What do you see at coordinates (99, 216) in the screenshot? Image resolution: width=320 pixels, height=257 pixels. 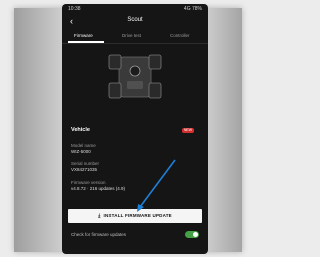 I see `download-icon: ⤓` at bounding box center [99, 216].